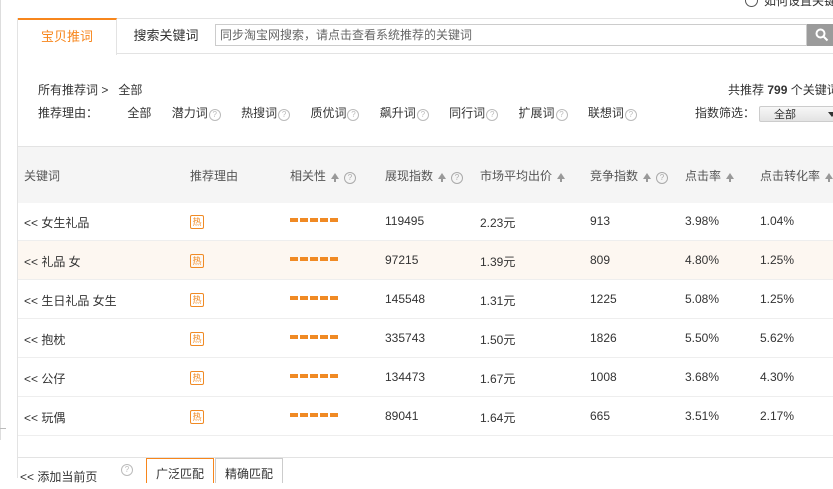 This screenshot has width=833, height=489. I want to click on col-competition: 竞争指数?, so click(629, 175).